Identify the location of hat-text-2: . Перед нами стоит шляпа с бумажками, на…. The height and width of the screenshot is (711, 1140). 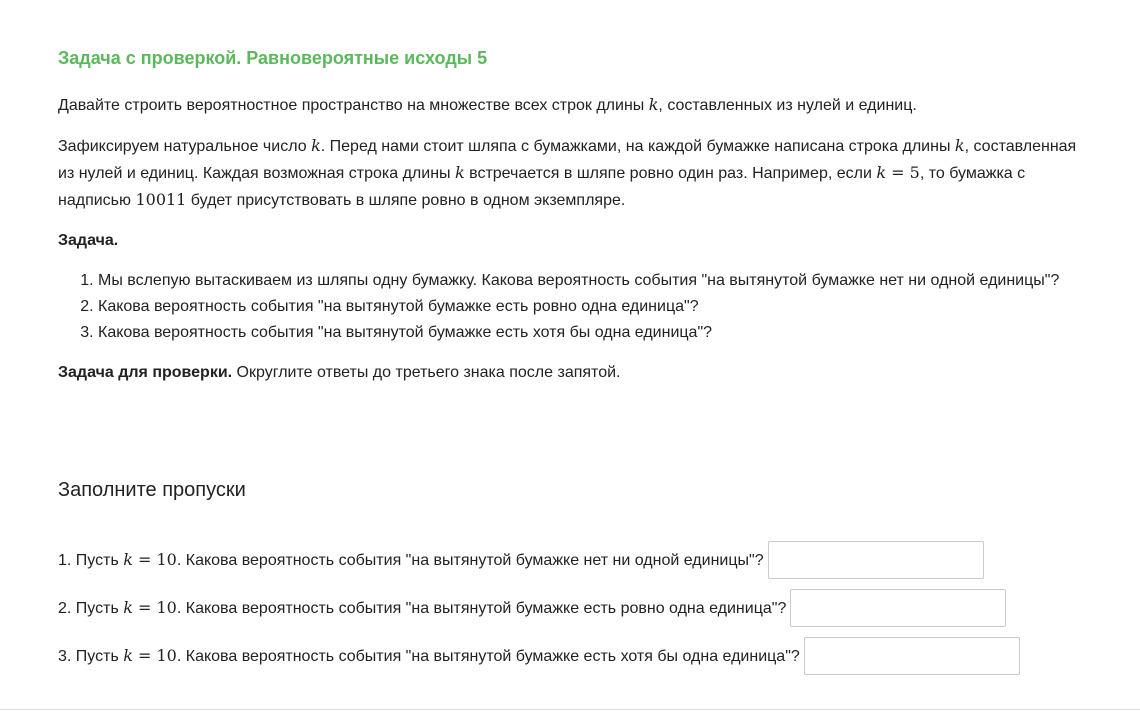
(637, 146).